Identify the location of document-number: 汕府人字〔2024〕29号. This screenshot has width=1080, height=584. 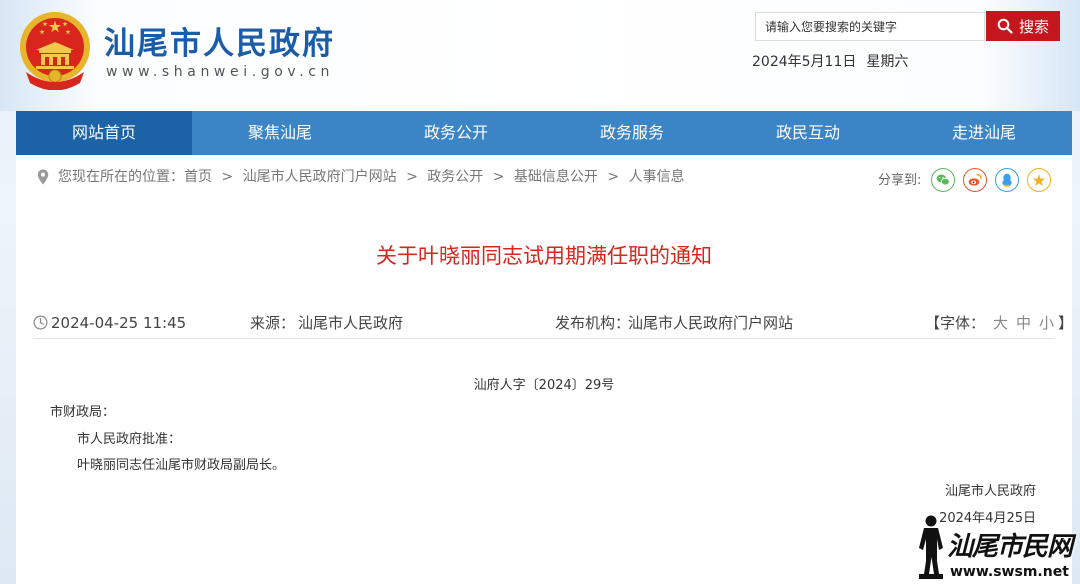
(544, 385).